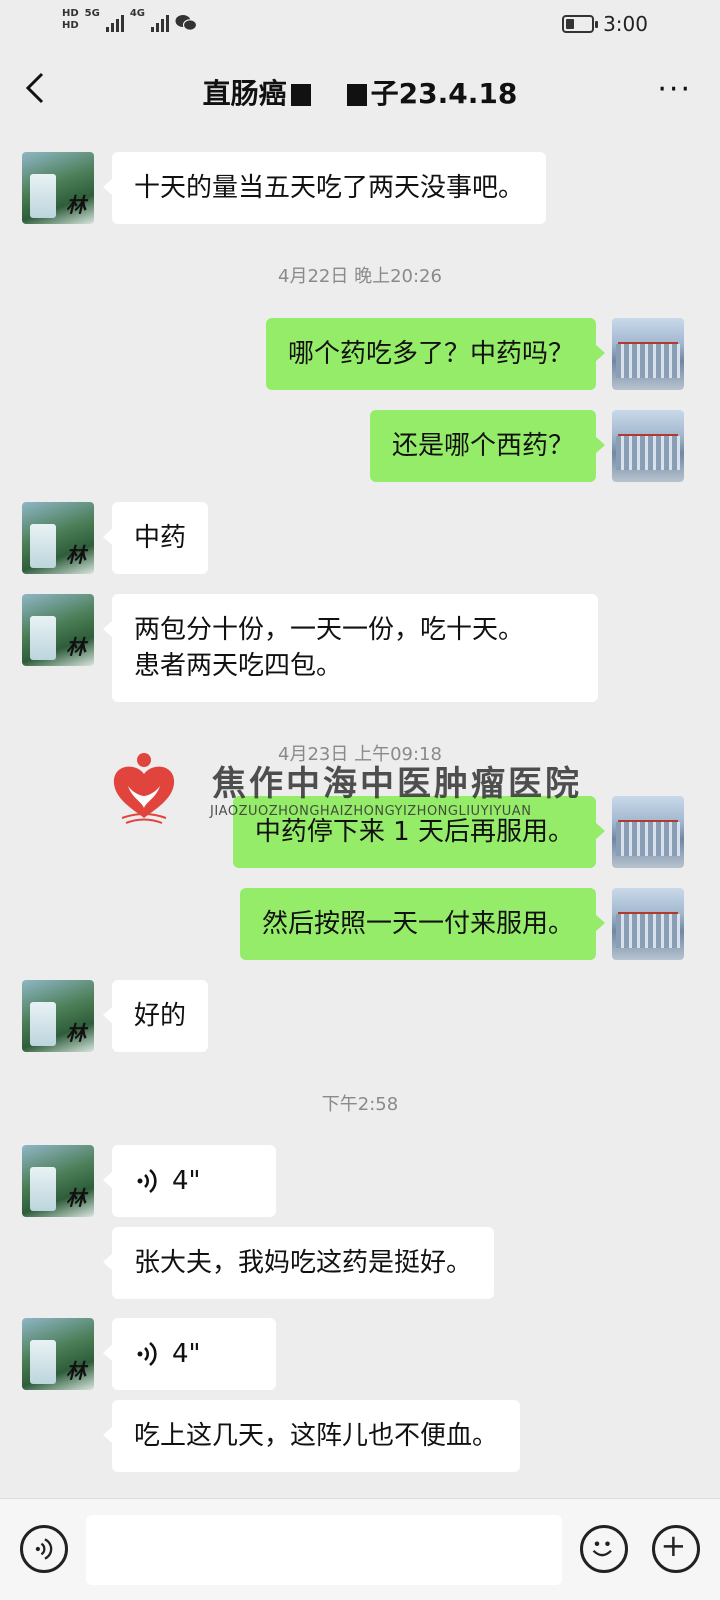 The width and height of the screenshot is (720, 1600). I want to click on message-line: 两包分十份，一天一份，吃十天。, so click(329, 630).